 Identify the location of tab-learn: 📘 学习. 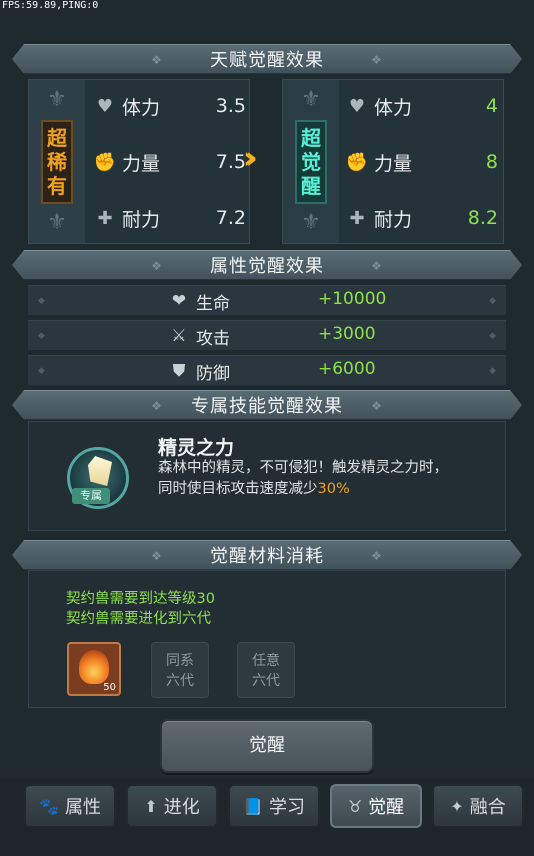
(274, 806).